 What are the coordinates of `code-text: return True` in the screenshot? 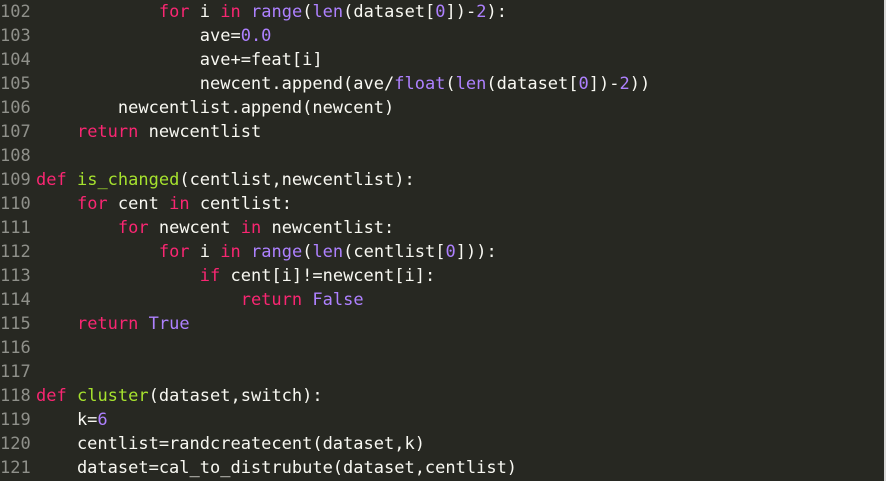 It's located at (113, 324).